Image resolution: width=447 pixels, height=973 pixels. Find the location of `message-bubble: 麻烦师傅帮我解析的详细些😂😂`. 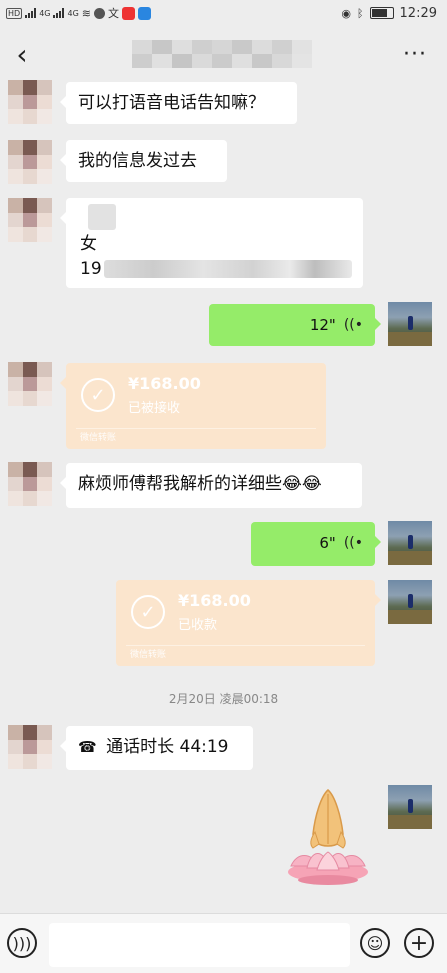

message-bubble: 麻烦师傅帮我解析的详细些😂😂 is located at coordinates (211, 485).